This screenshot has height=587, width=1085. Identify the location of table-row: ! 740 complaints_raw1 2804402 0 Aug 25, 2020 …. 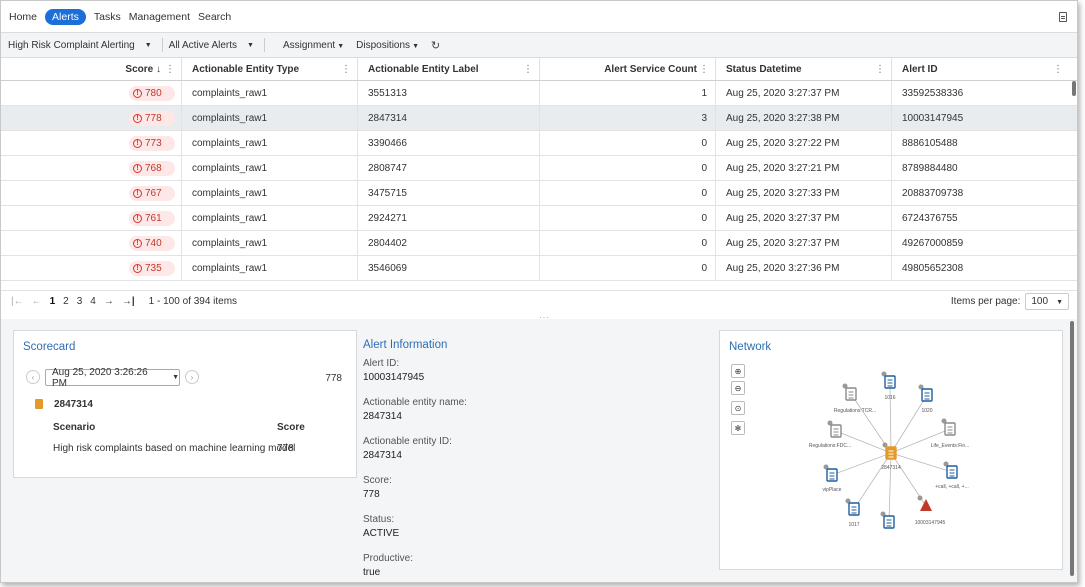
(539, 243).